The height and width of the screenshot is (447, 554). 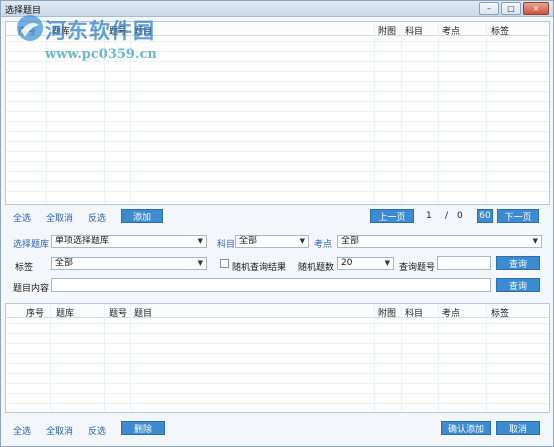 What do you see at coordinates (143, 428) in the screenshot?
I see `delete-button: 删除` at bounding box center [143, 428].